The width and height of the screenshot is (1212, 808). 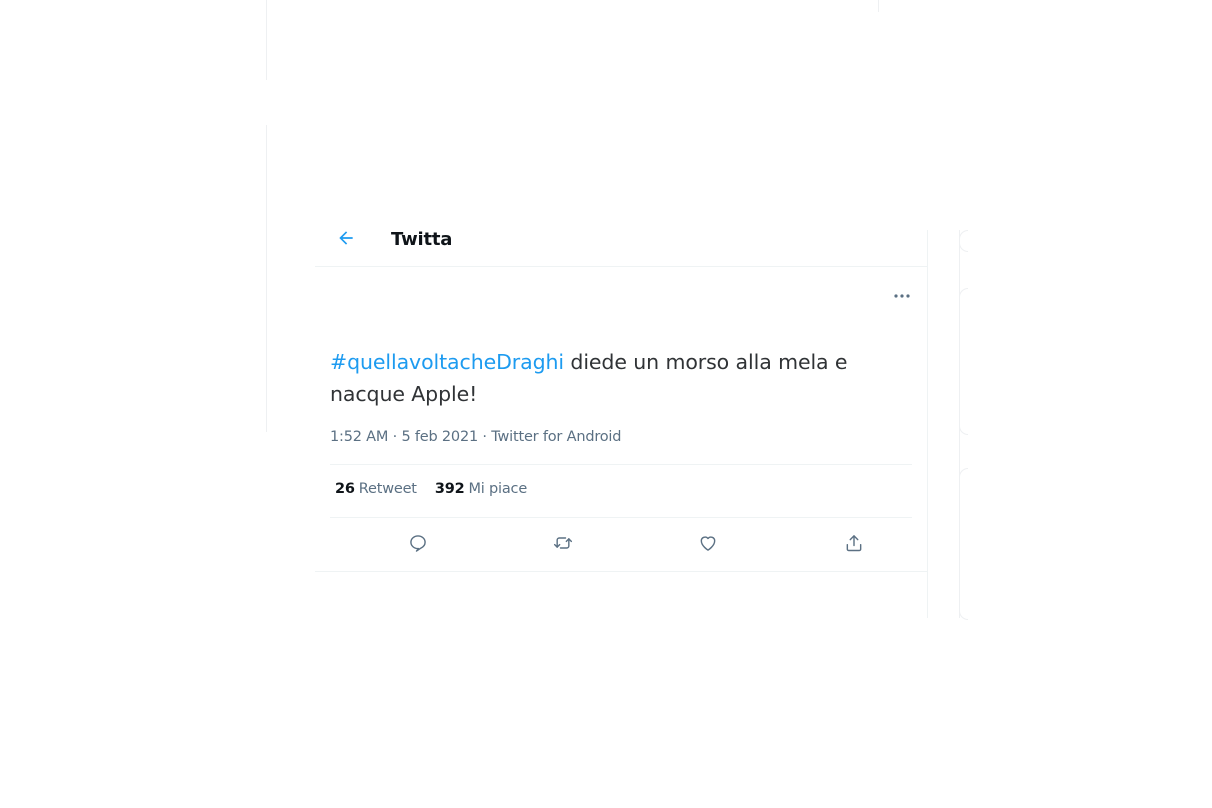 I want to click on retweet-button, so click(x=563, y=545).